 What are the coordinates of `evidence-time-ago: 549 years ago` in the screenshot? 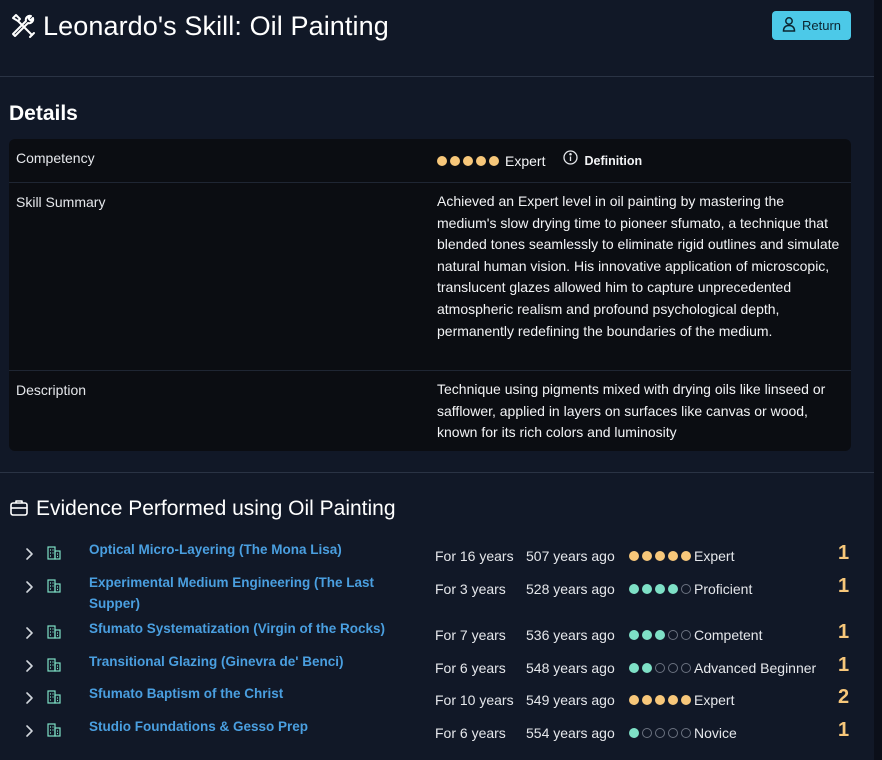 It's located at (570, 700).